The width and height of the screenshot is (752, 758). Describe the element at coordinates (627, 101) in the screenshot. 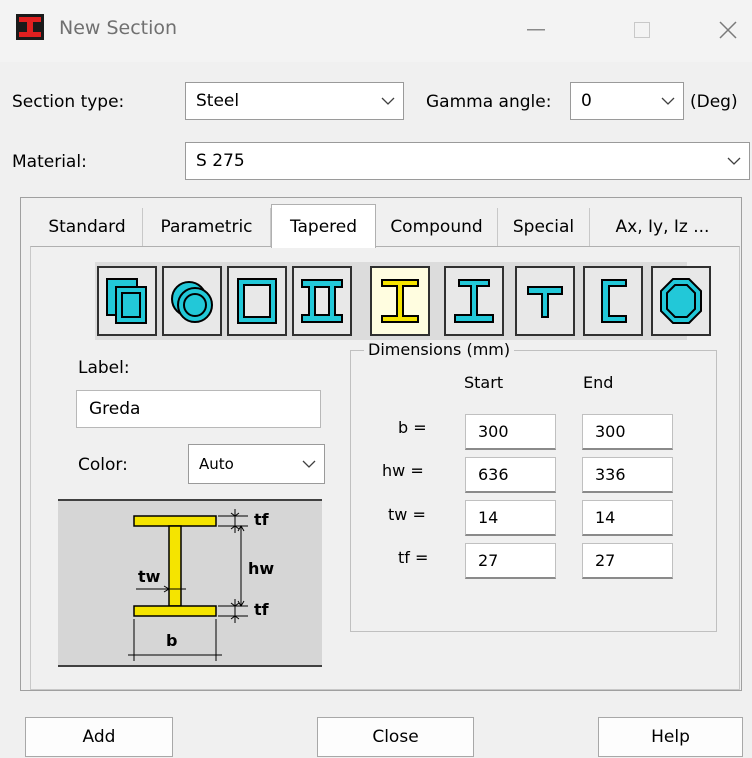

I see `gamma-angle-select: 0` at that location.